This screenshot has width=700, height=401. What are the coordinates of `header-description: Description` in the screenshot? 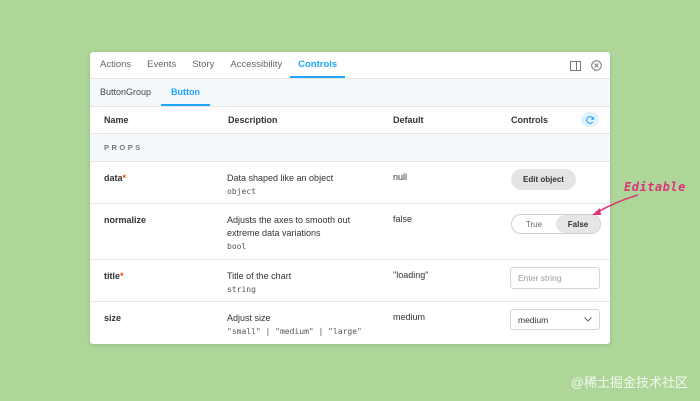 It's located at (253, 120).